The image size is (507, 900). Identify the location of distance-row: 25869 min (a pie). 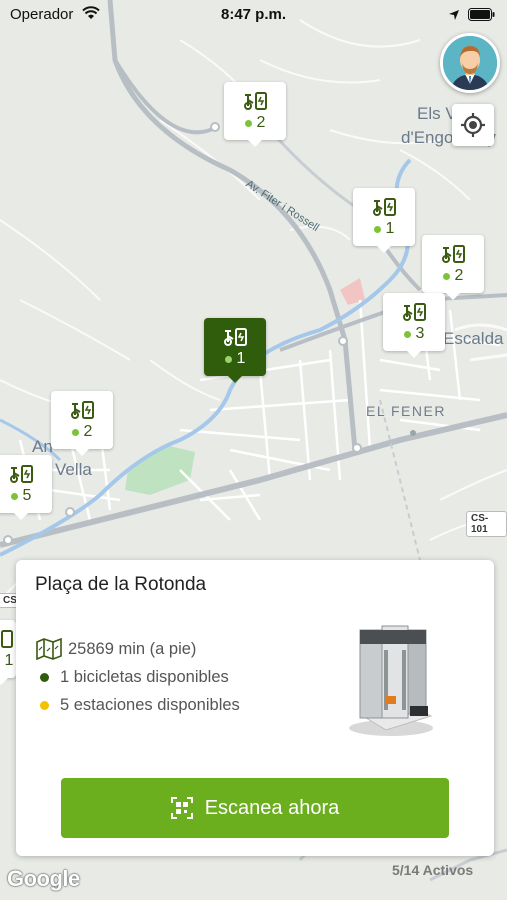
(116, 649).